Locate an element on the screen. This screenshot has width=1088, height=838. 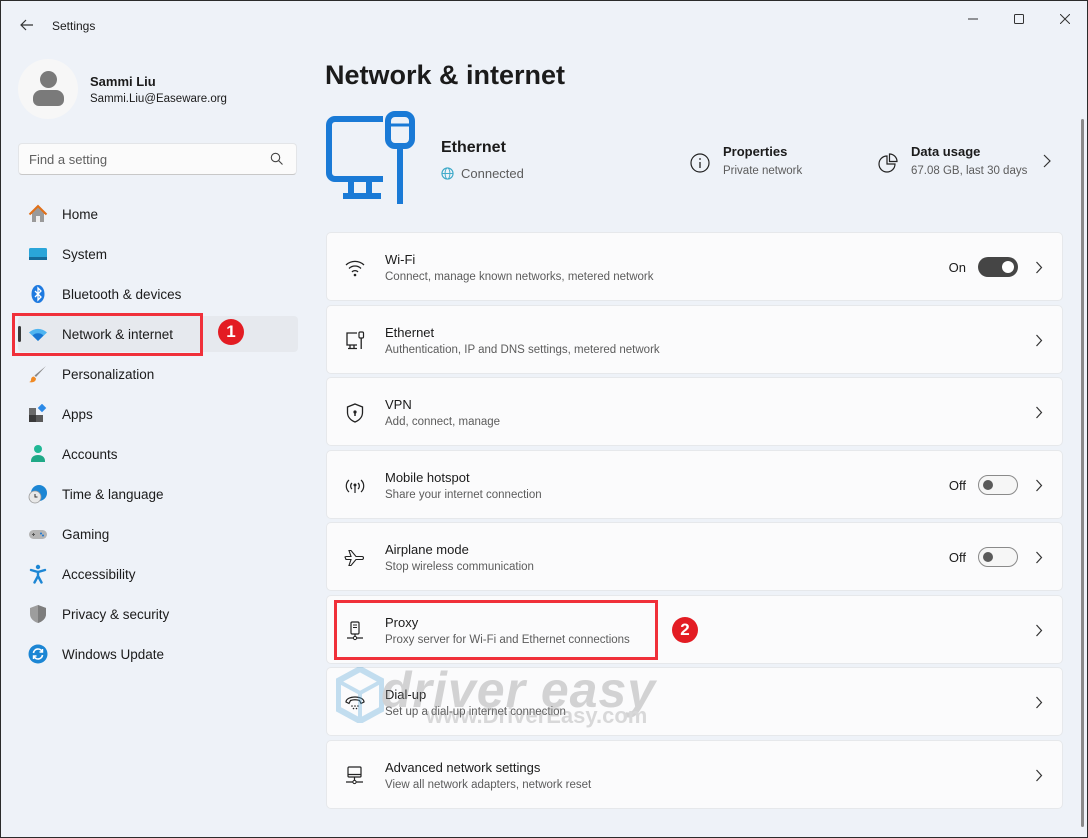
dialup-phone-icon is located at coordinates (355, 703).